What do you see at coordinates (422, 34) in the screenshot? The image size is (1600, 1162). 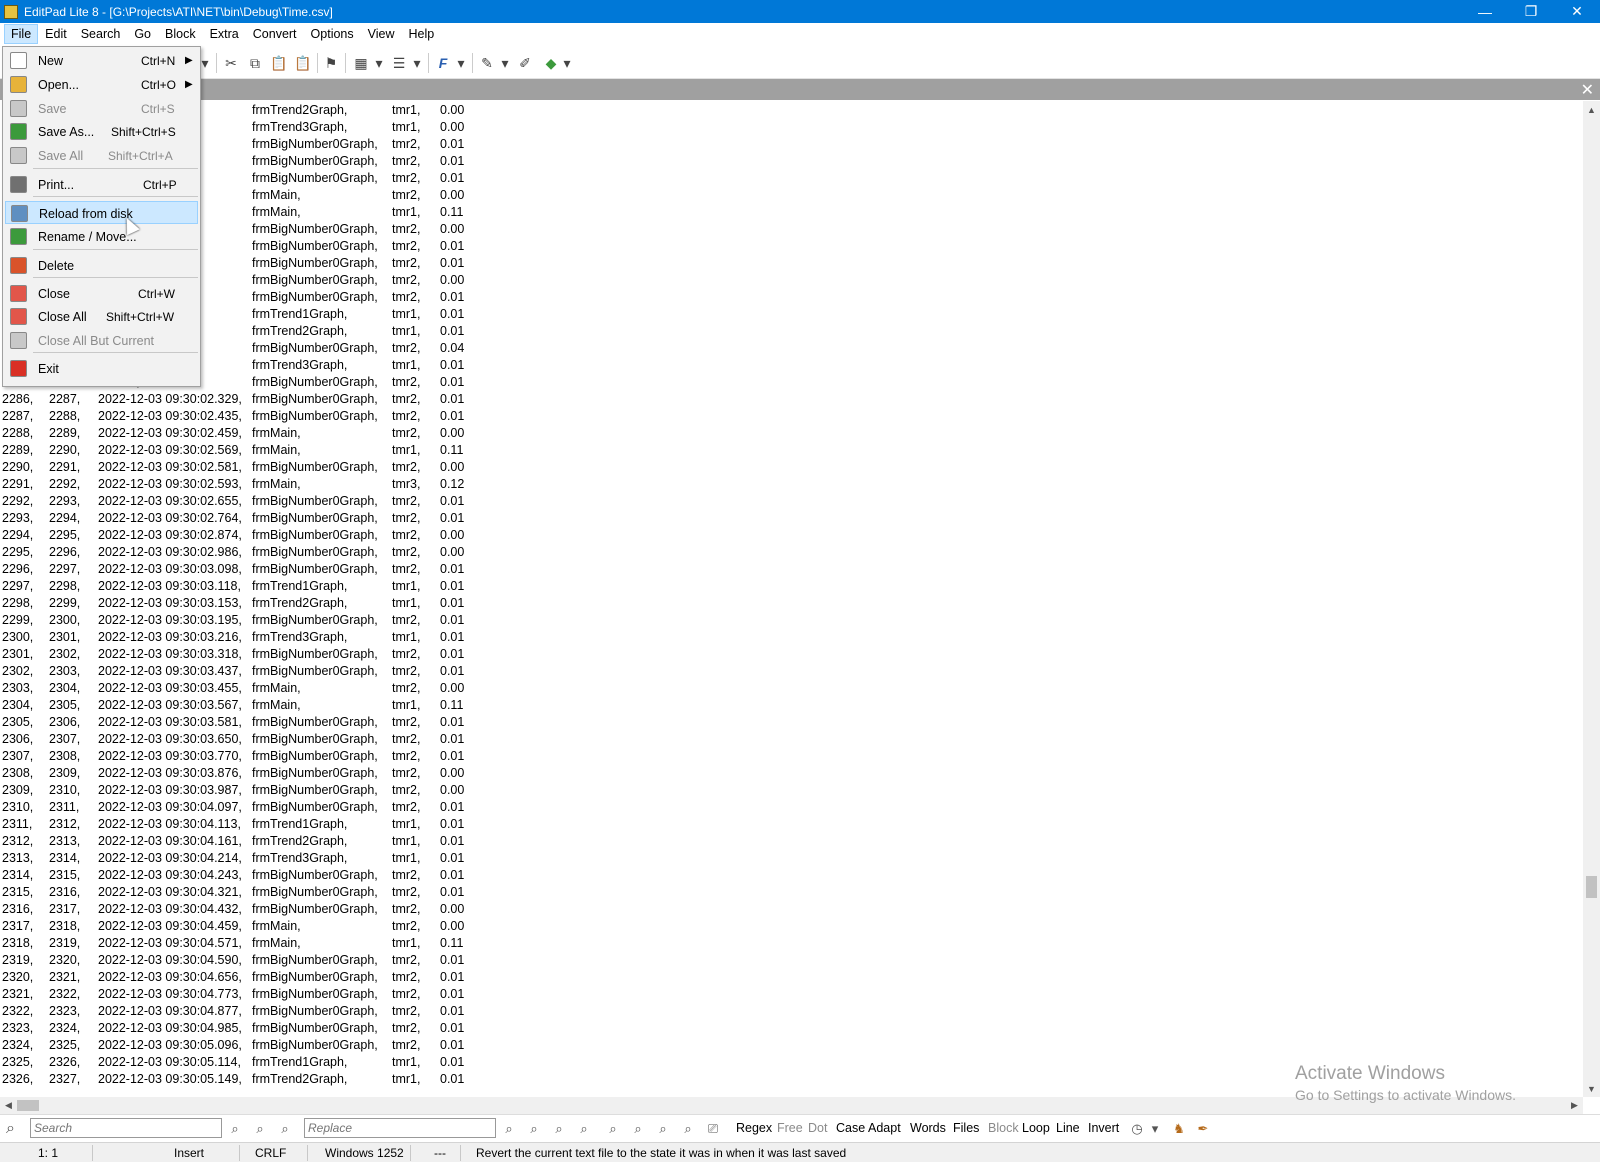 I see `menu-help: Help` at bounding box center [422, 34].